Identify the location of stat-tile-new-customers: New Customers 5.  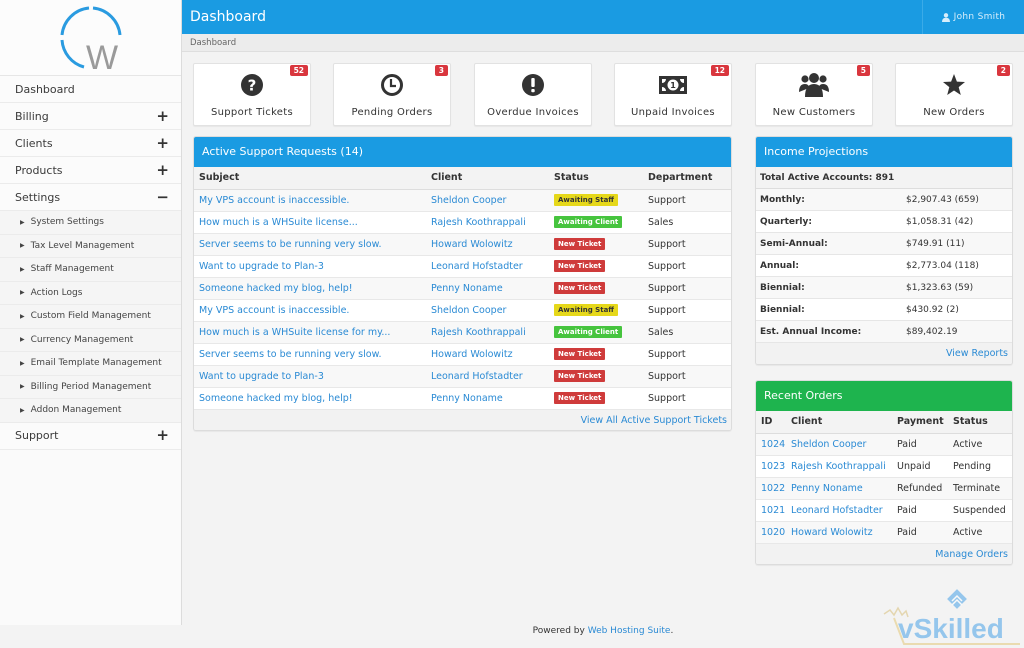
(814, 94).